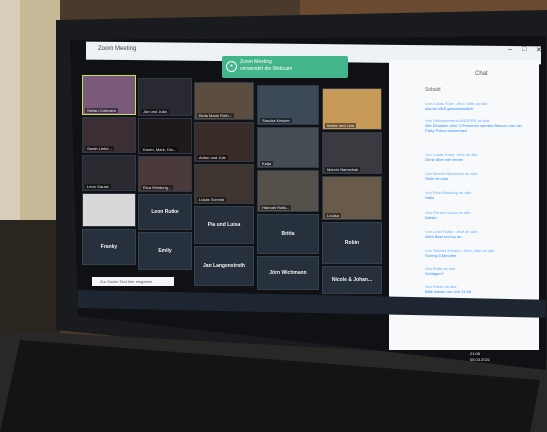 This screenshot has width=547, height=432. Describe the element at coordinates (352, 198) in the screenshot. I see `video-tile: Louisa` at that location.